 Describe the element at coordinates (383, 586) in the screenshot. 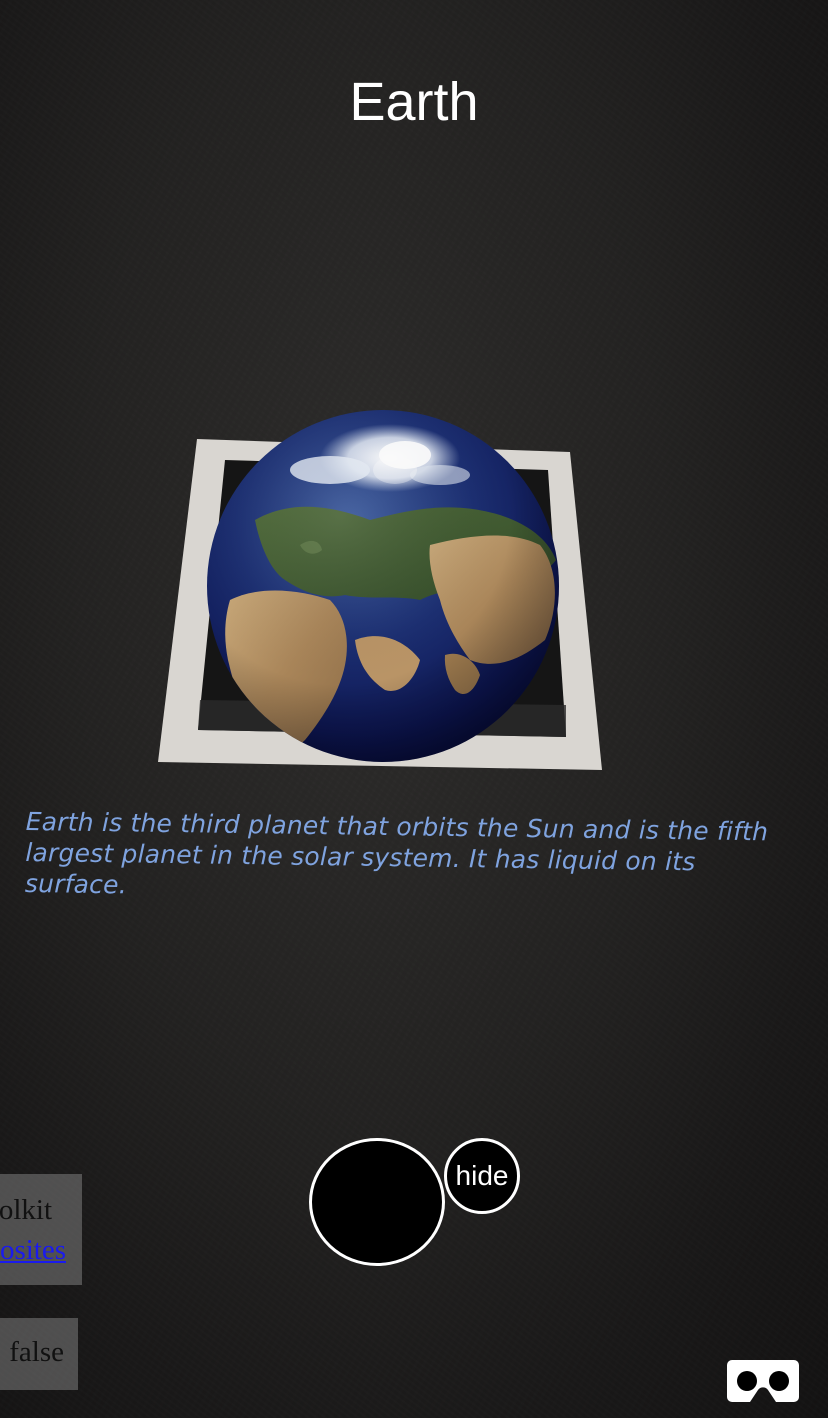

I see `earth-globe-model` at that location.